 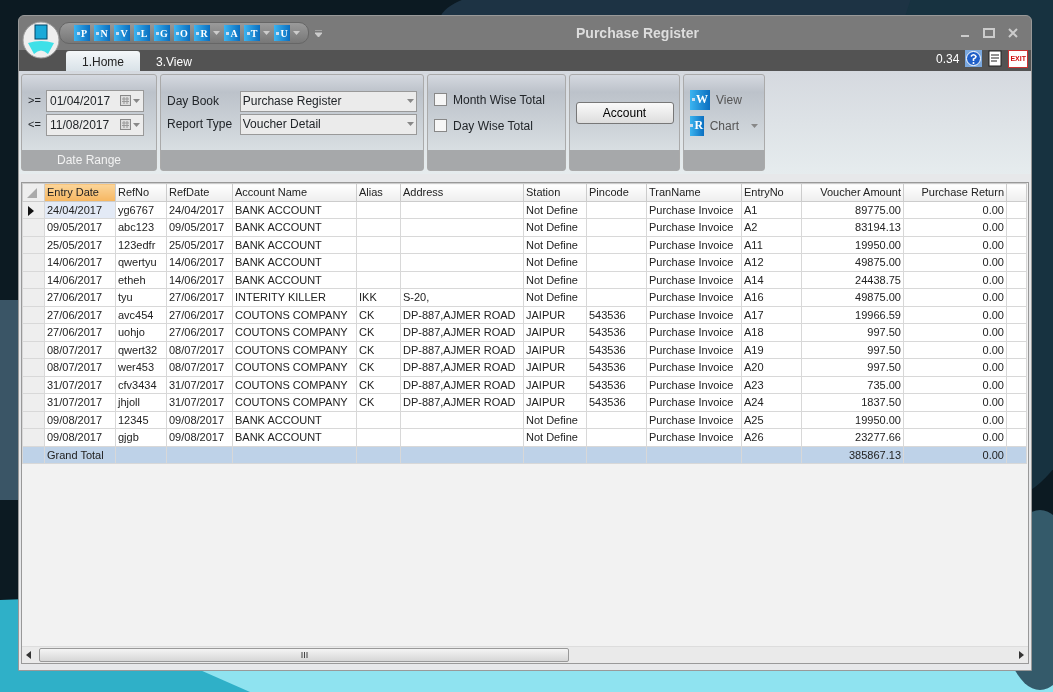 What do you see at coordinates (80, 192) in the screenshot?
I see `column-header: Entry Date` at bounding box center [80, 192].